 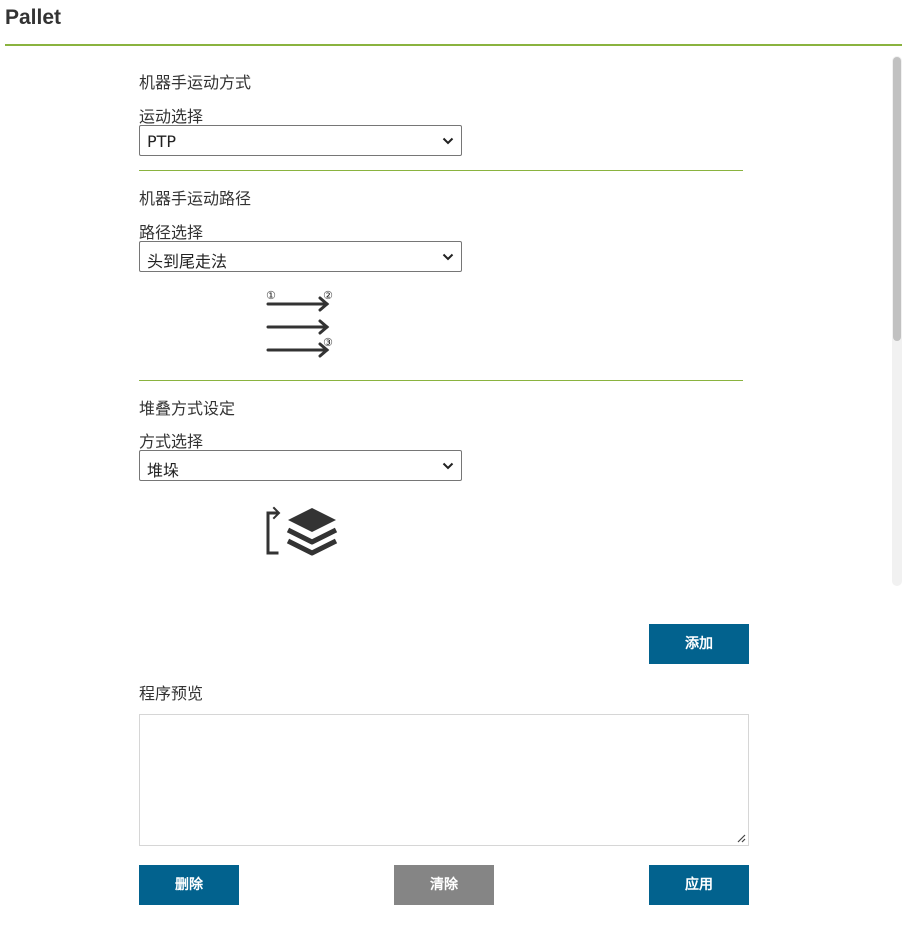 What do you see at coordinates (741, 838) in the screenshot?
I see `resize-handle-icon` at bounding box center [741, 838].